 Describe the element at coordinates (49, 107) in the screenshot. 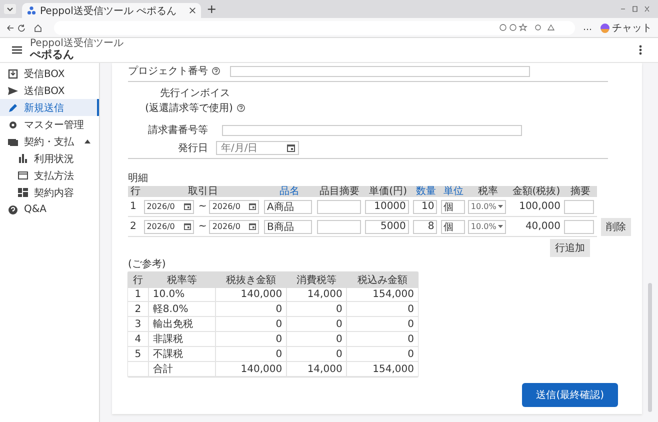

I see `sidebar-item: 新規送信` at that location.